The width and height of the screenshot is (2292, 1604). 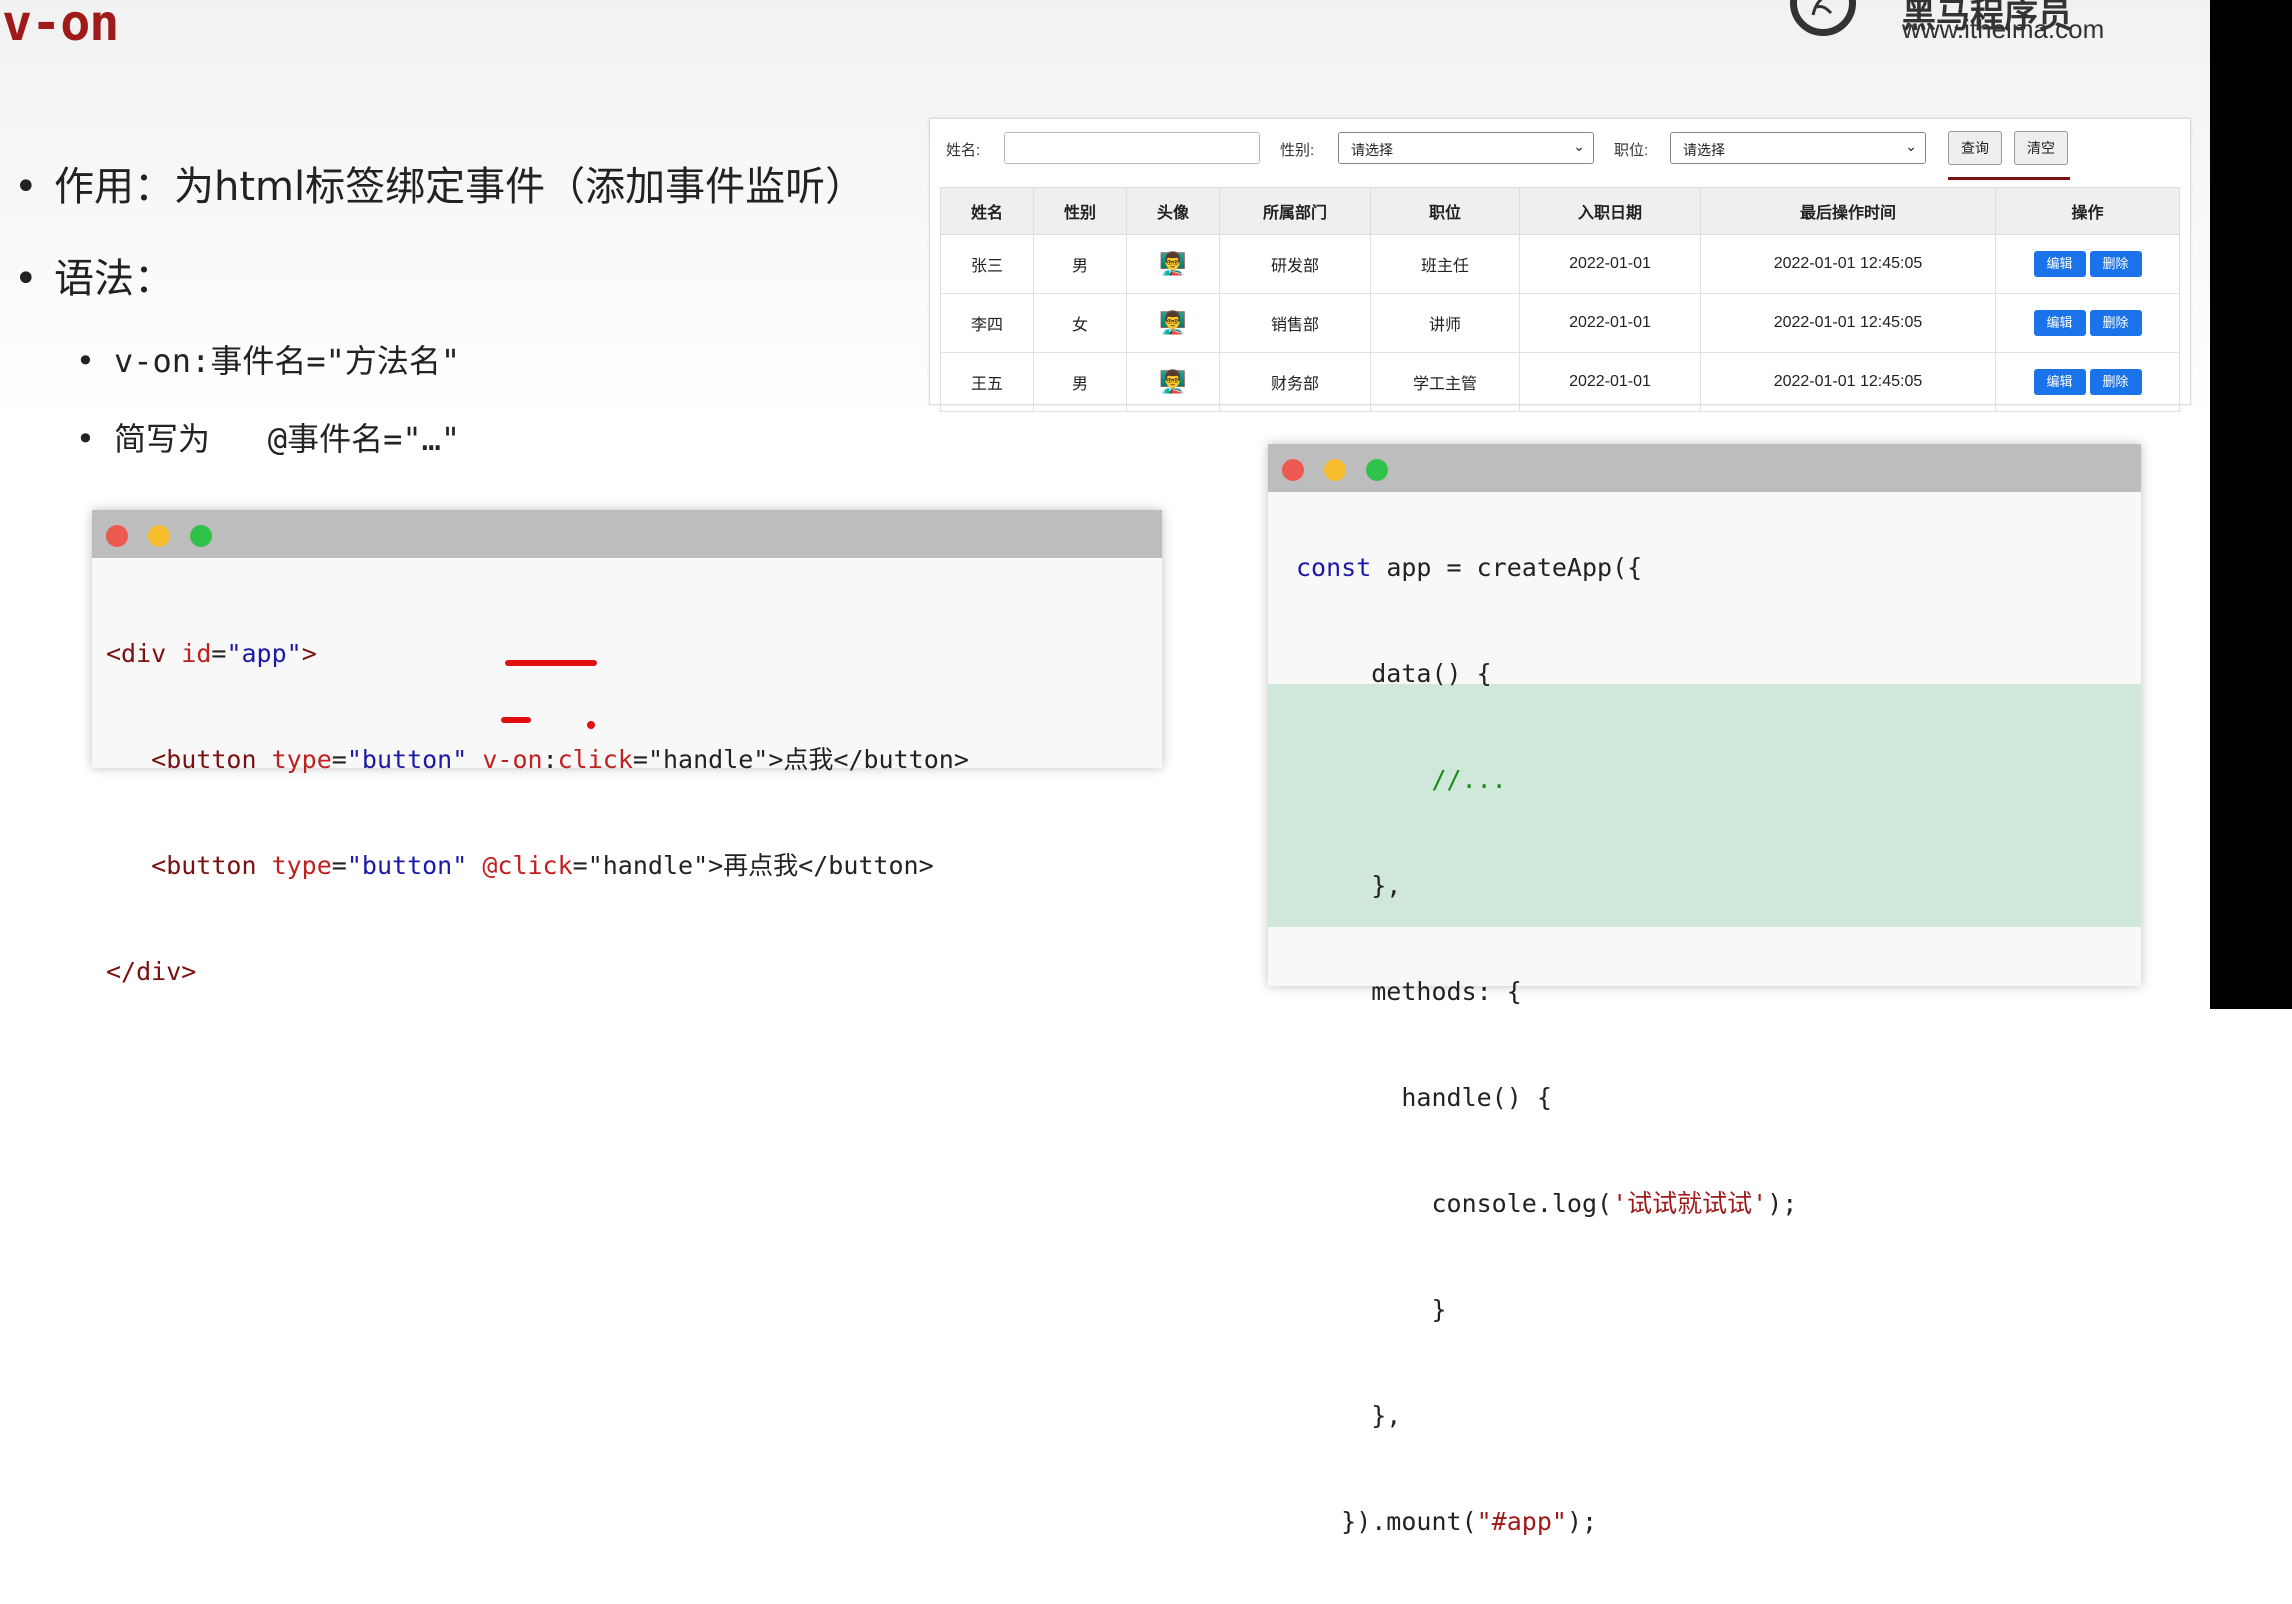 What do you see at coordinates (527, 865) in the screenshot?
I see `code-token: @click` at bounding box center [527, 865].